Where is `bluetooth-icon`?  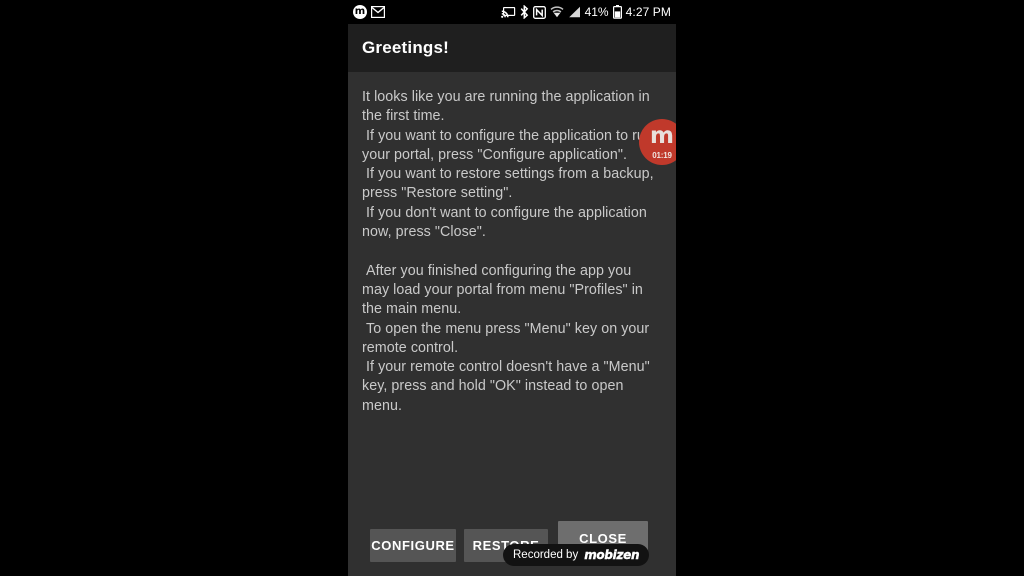 bluetooth-icon is located at coordinates (524, 12).